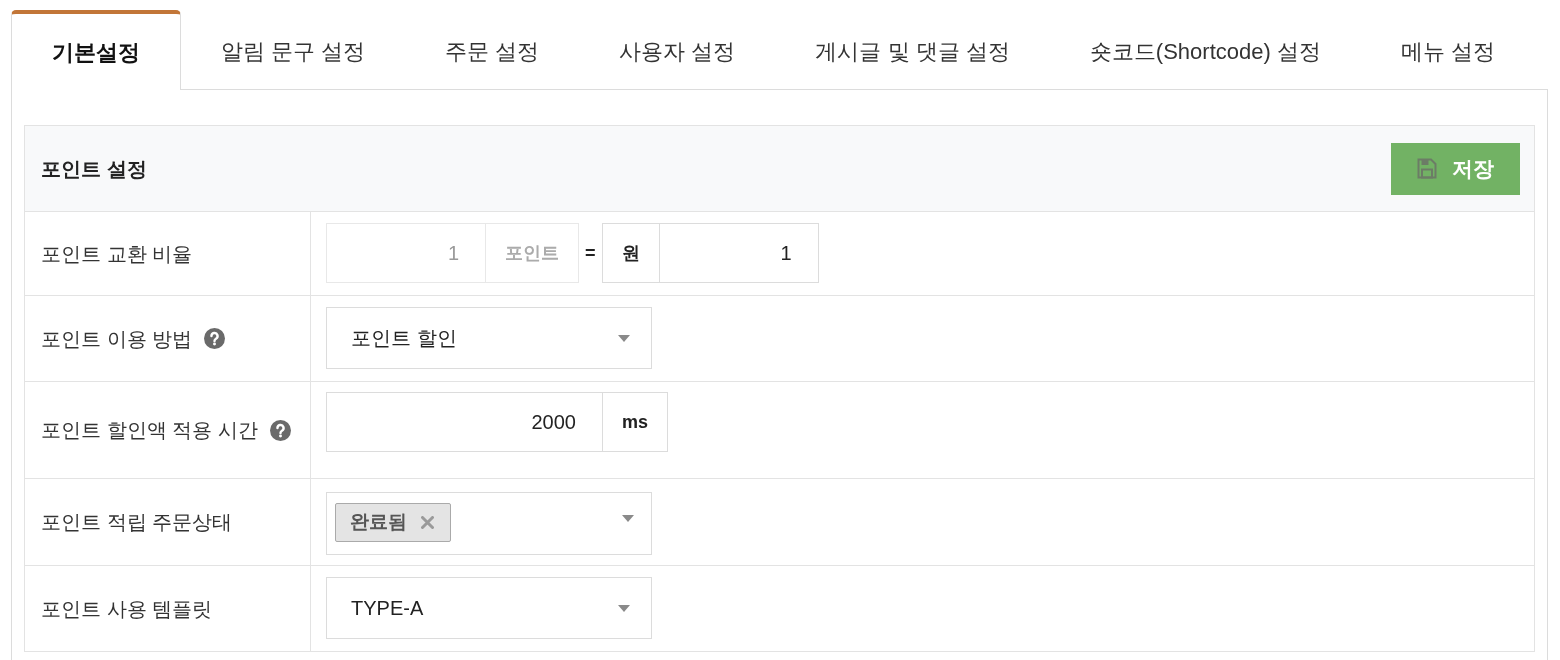 The width and height of the screenshot is (1560, 660). Describe the element at coordinates (489, 523) in the screenshot. I see `multi-select-field: 완료됨` at that location.